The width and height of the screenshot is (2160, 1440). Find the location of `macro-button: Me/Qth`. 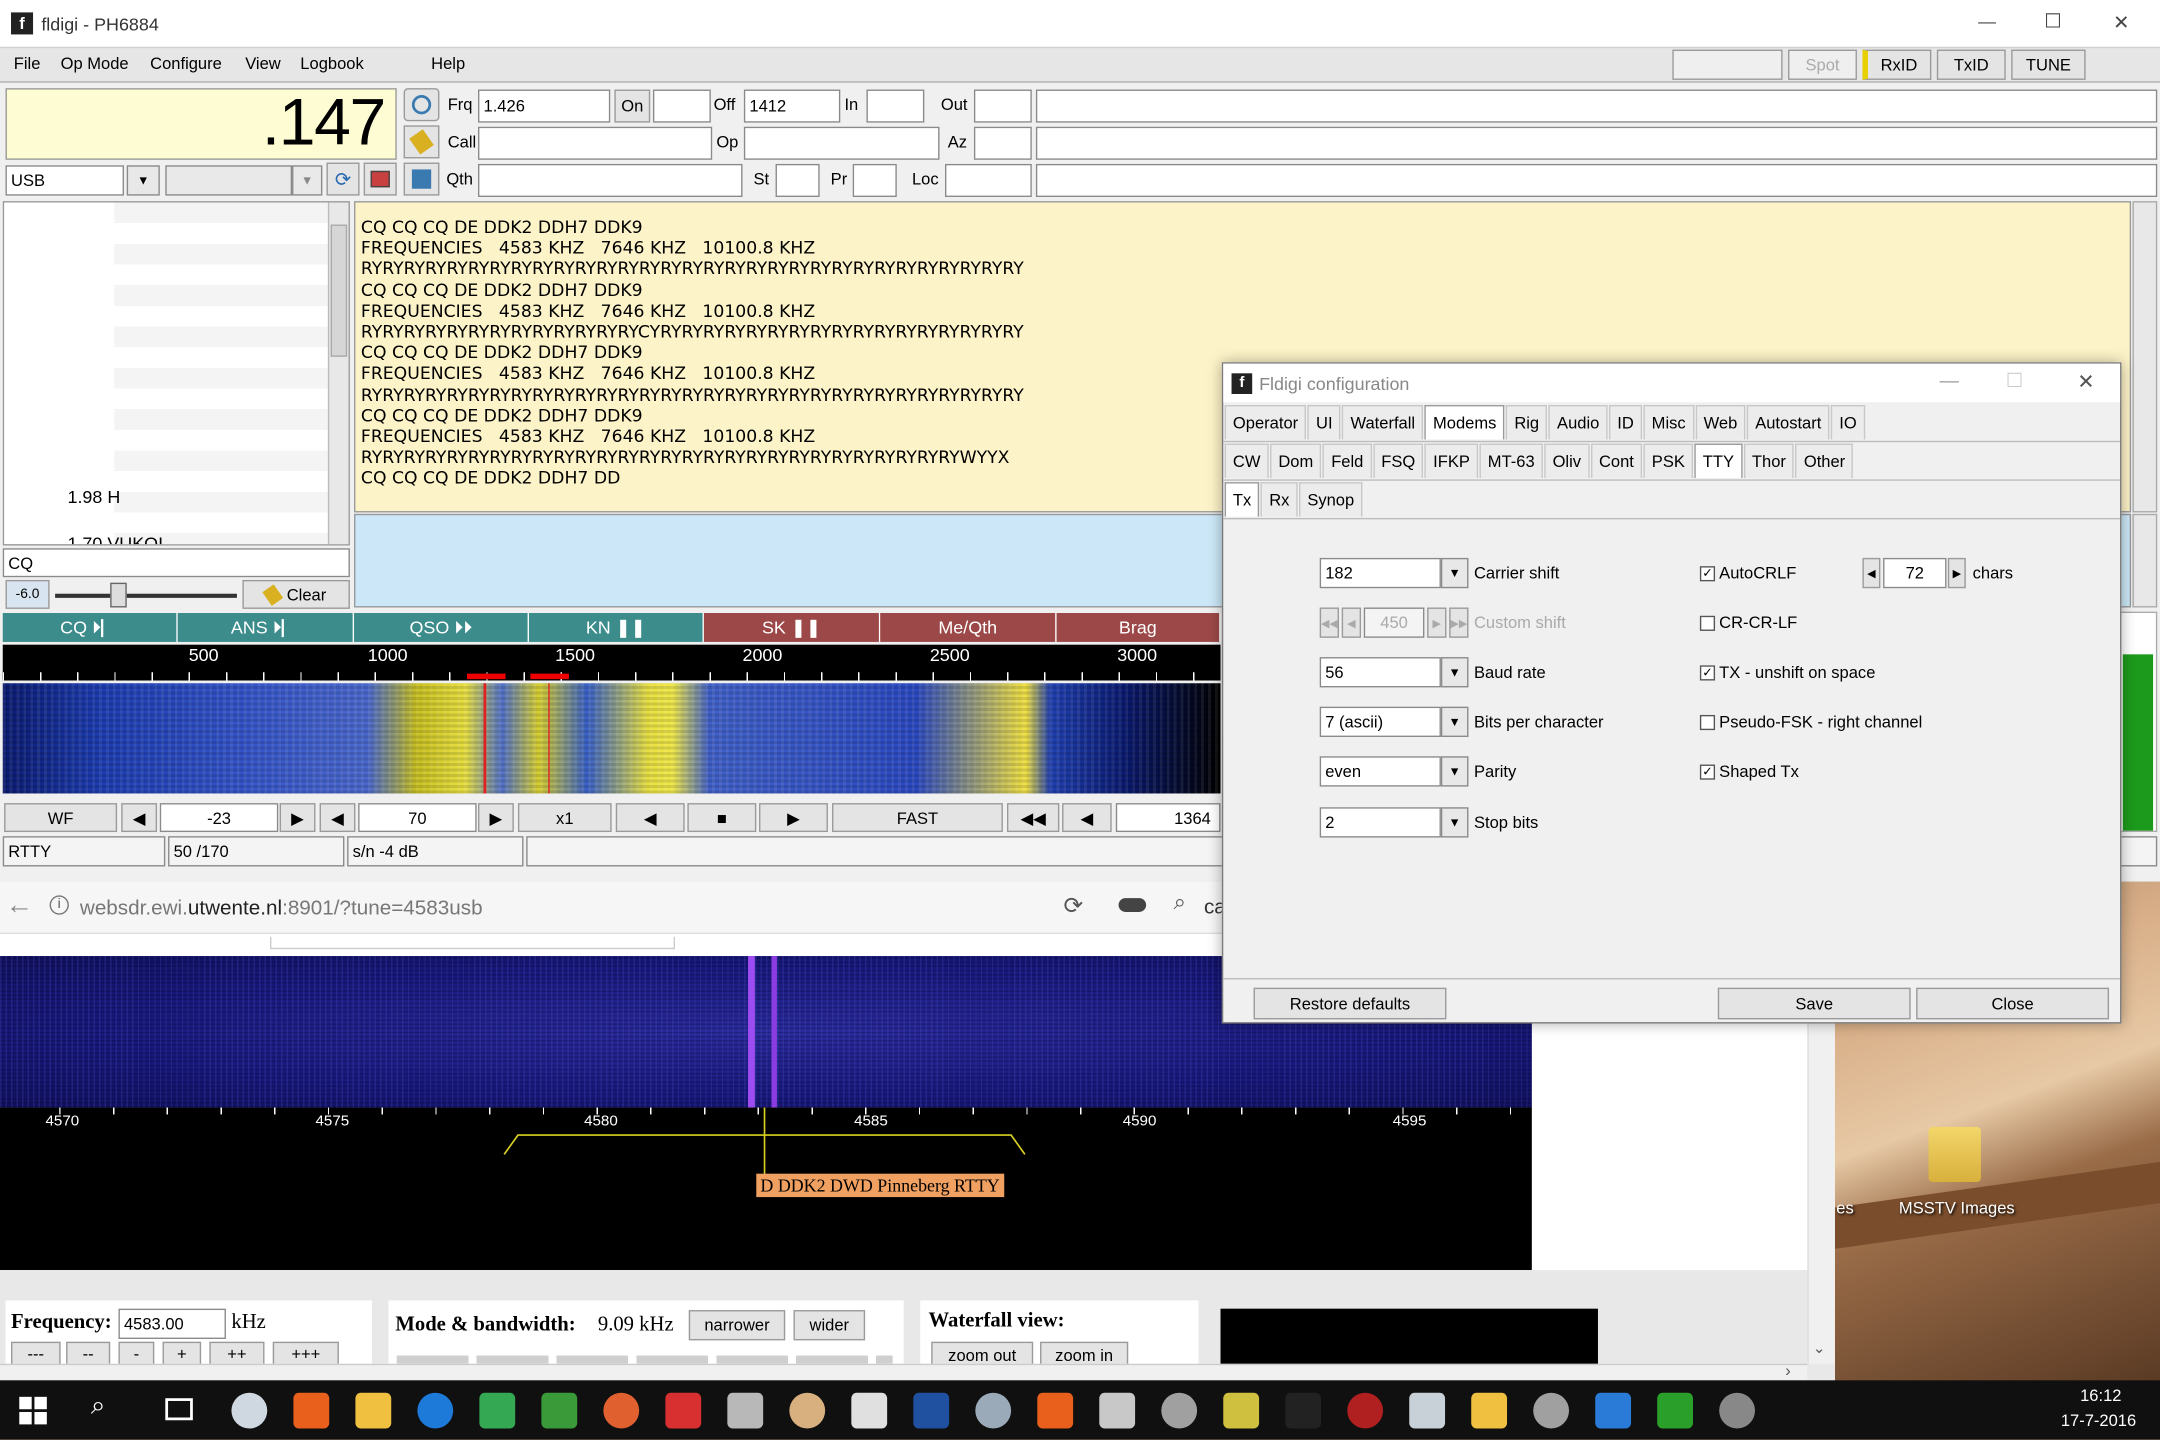

macro-button: Me/Qth is located at coordinates (968, 627).